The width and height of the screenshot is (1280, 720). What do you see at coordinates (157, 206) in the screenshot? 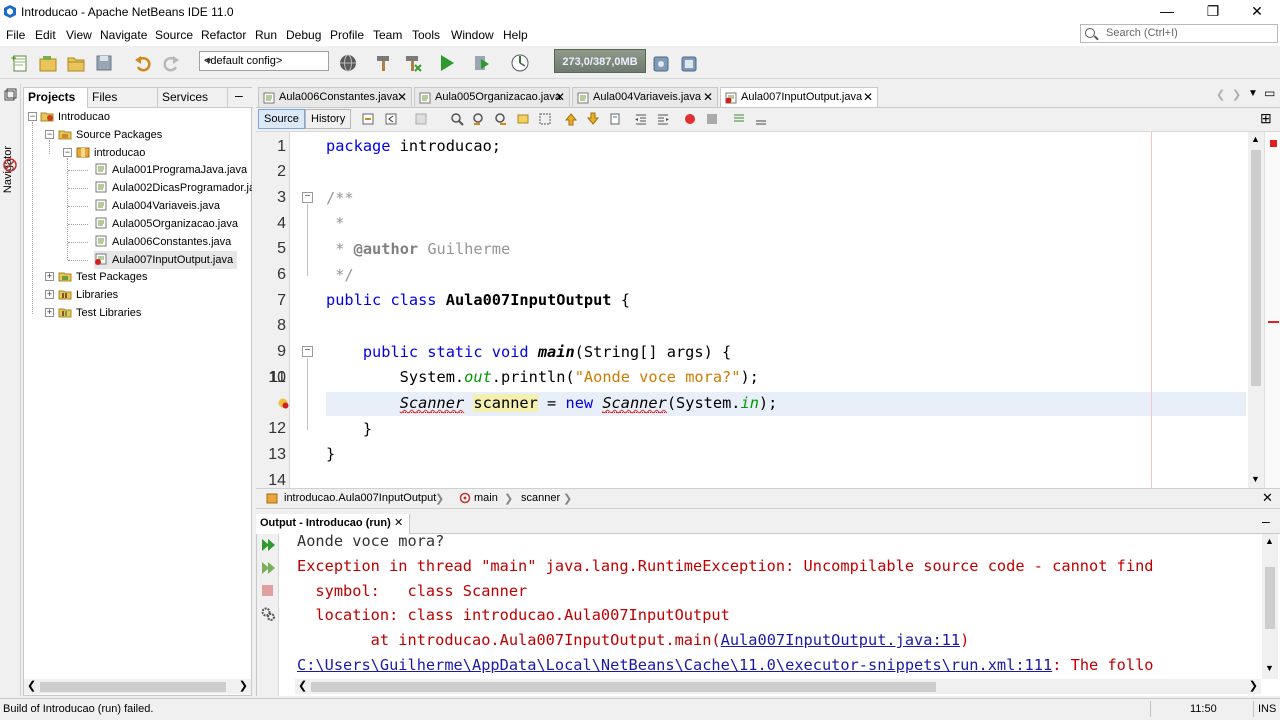
I see `tree-file: Aula004Variaveis.java` at bounding box center [157, 206].